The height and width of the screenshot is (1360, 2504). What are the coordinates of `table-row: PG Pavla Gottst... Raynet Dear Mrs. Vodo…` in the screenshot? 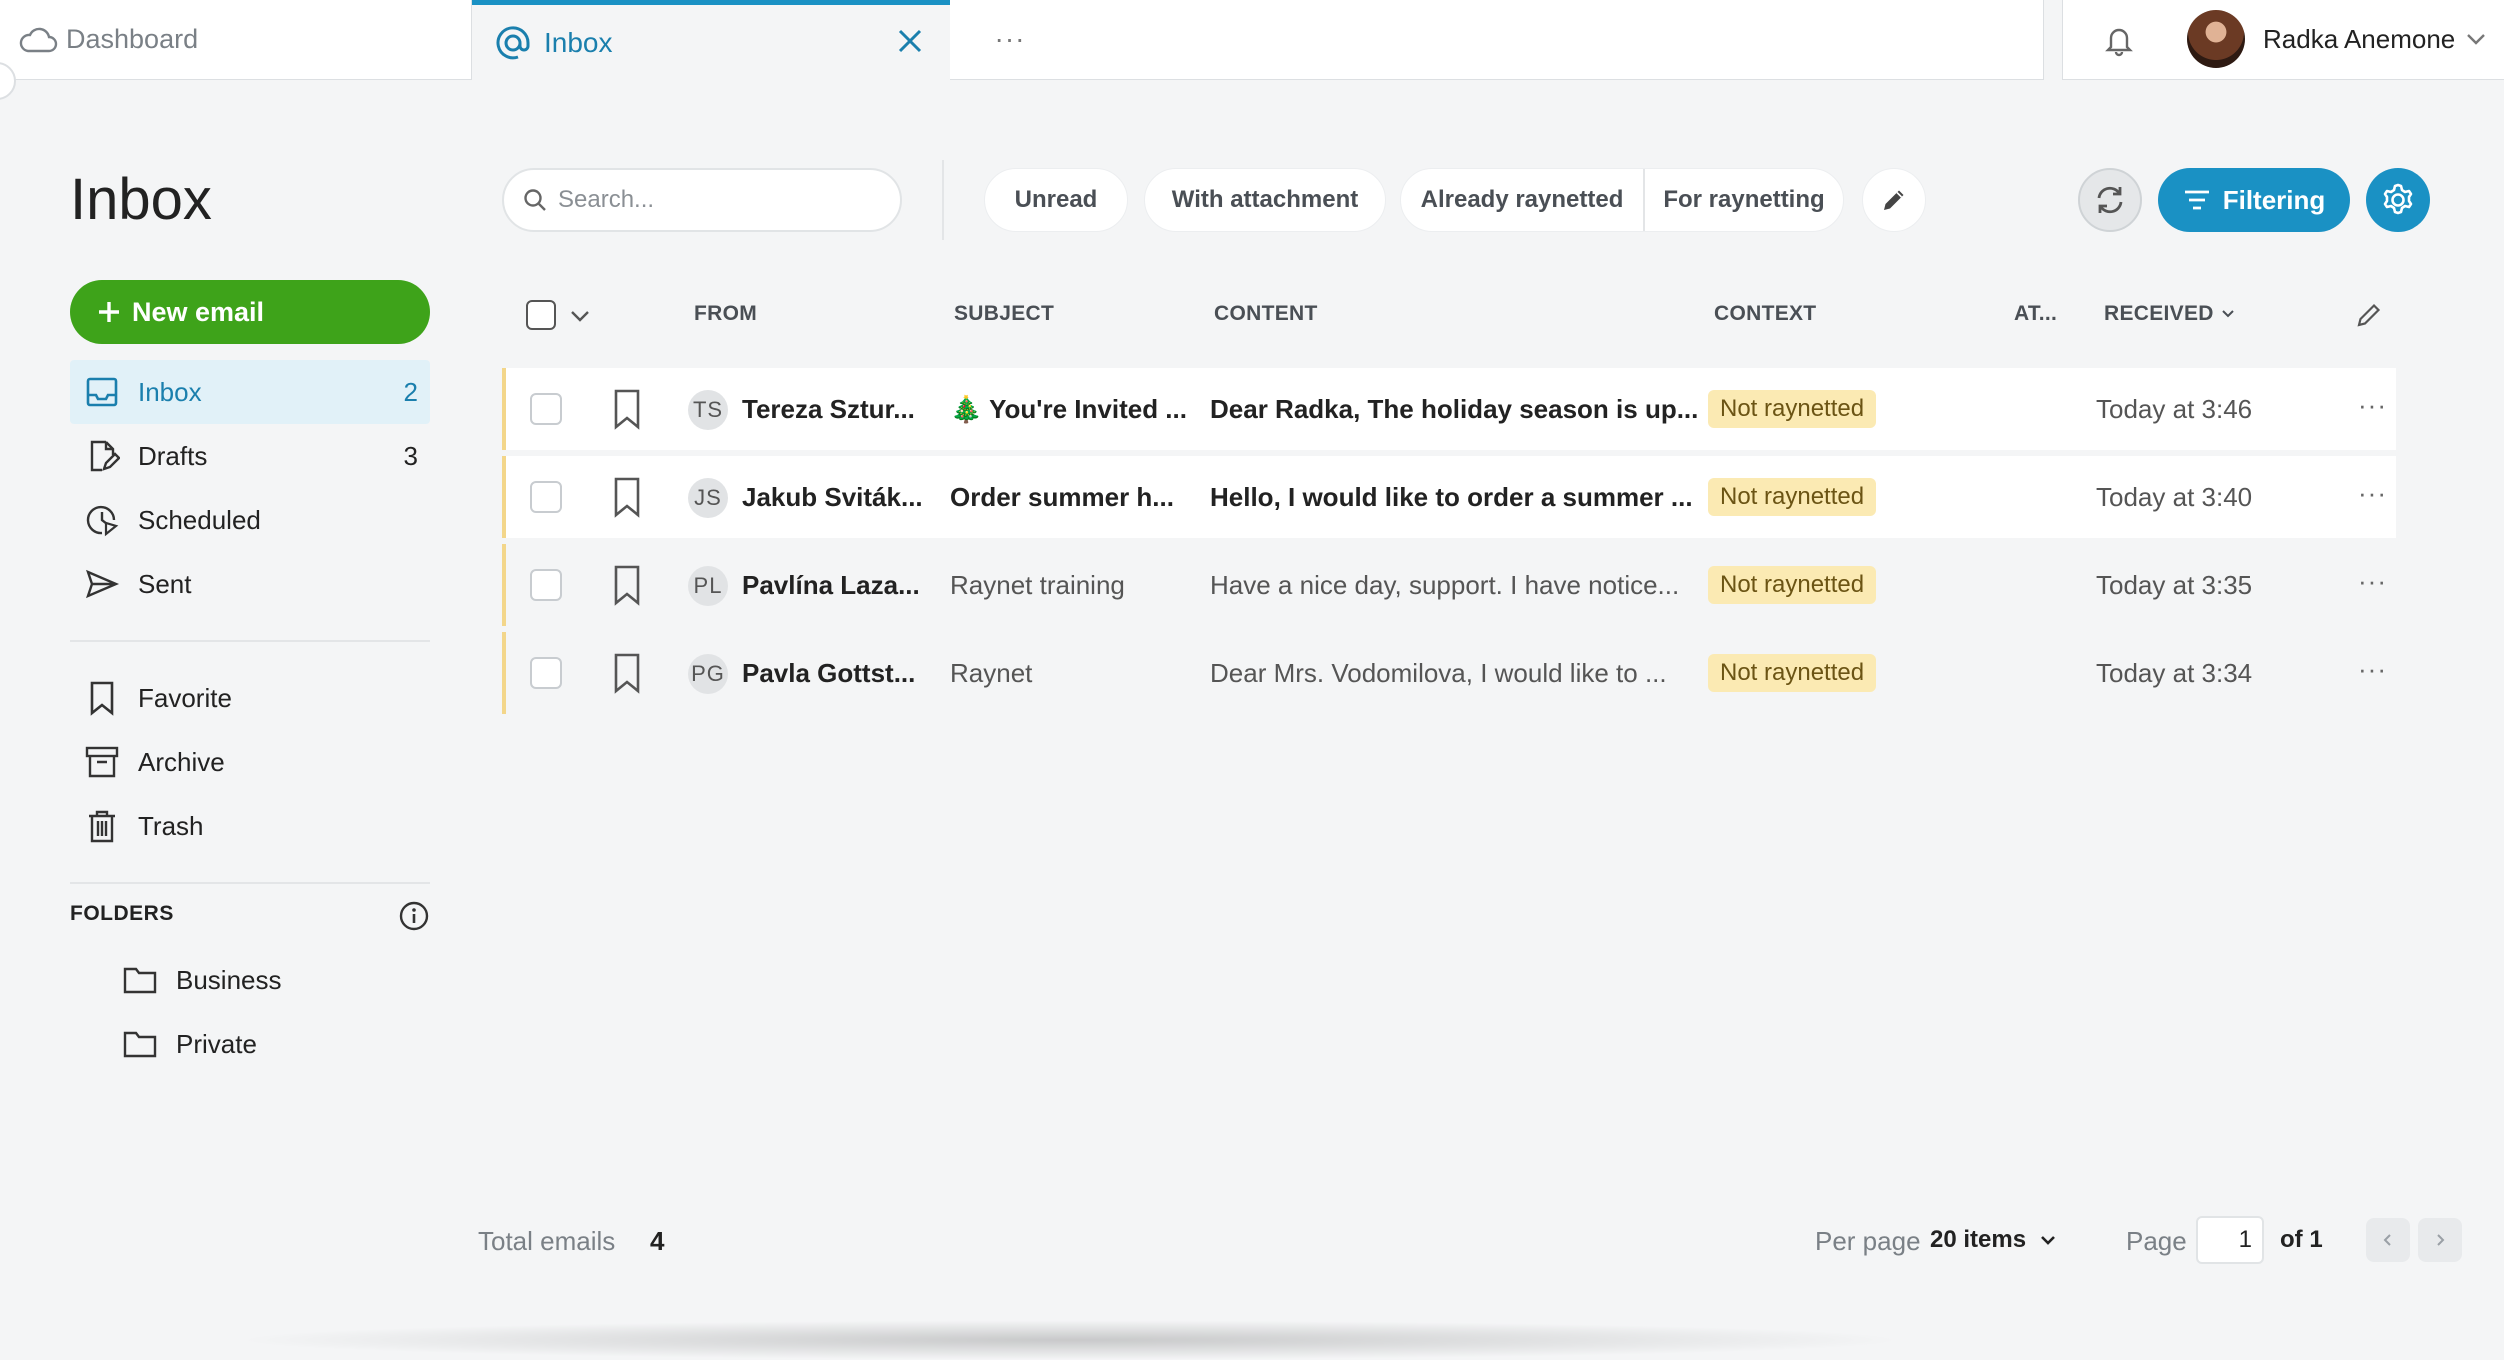 It's located at (1449, 673).